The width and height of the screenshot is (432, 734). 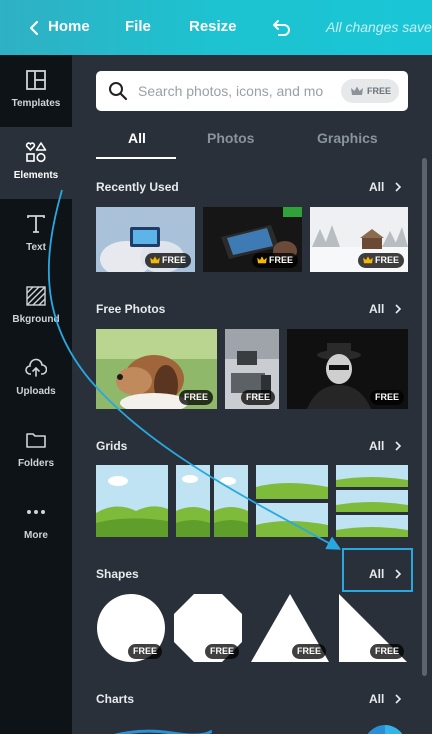 What do you see at coordinates (36, 379) in the screenshot?
I see `sidebar-item-uploads: Uploads` at bounding box center [36, 379].